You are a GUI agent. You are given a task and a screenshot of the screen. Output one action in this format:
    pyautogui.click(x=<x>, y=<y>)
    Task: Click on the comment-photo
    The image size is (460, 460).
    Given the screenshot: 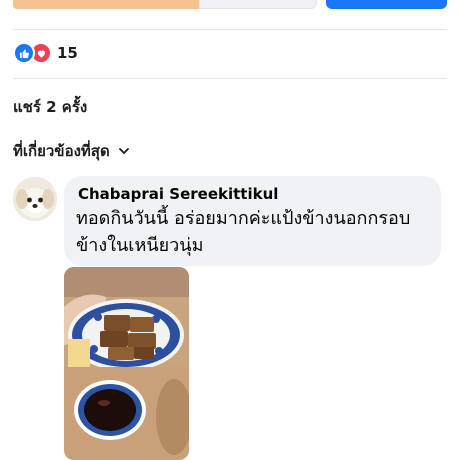 What is the action you would take?
    pyautogui.click(x=126, y=363)
    